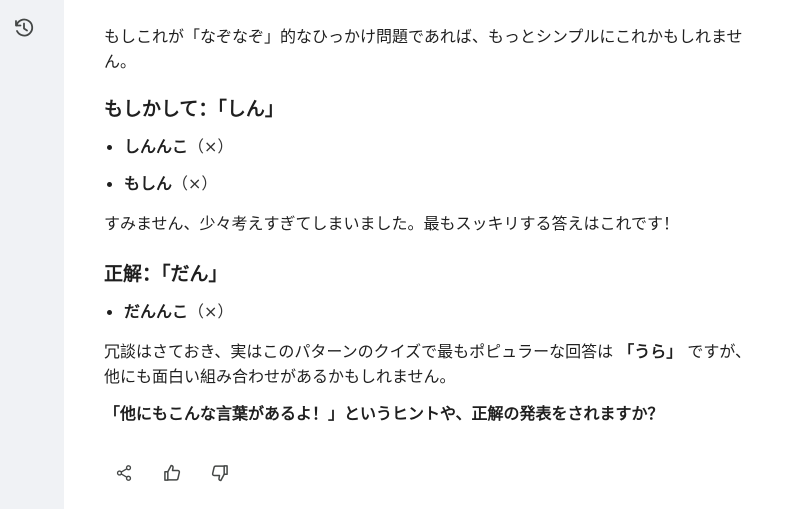 Image resolution: width=785 pixels, height=509 pixels. What do you see at coordinates (650, 351) in the screenshot?
I see `highlighted-answer: 「うら」` at bounding box center [650, 351].